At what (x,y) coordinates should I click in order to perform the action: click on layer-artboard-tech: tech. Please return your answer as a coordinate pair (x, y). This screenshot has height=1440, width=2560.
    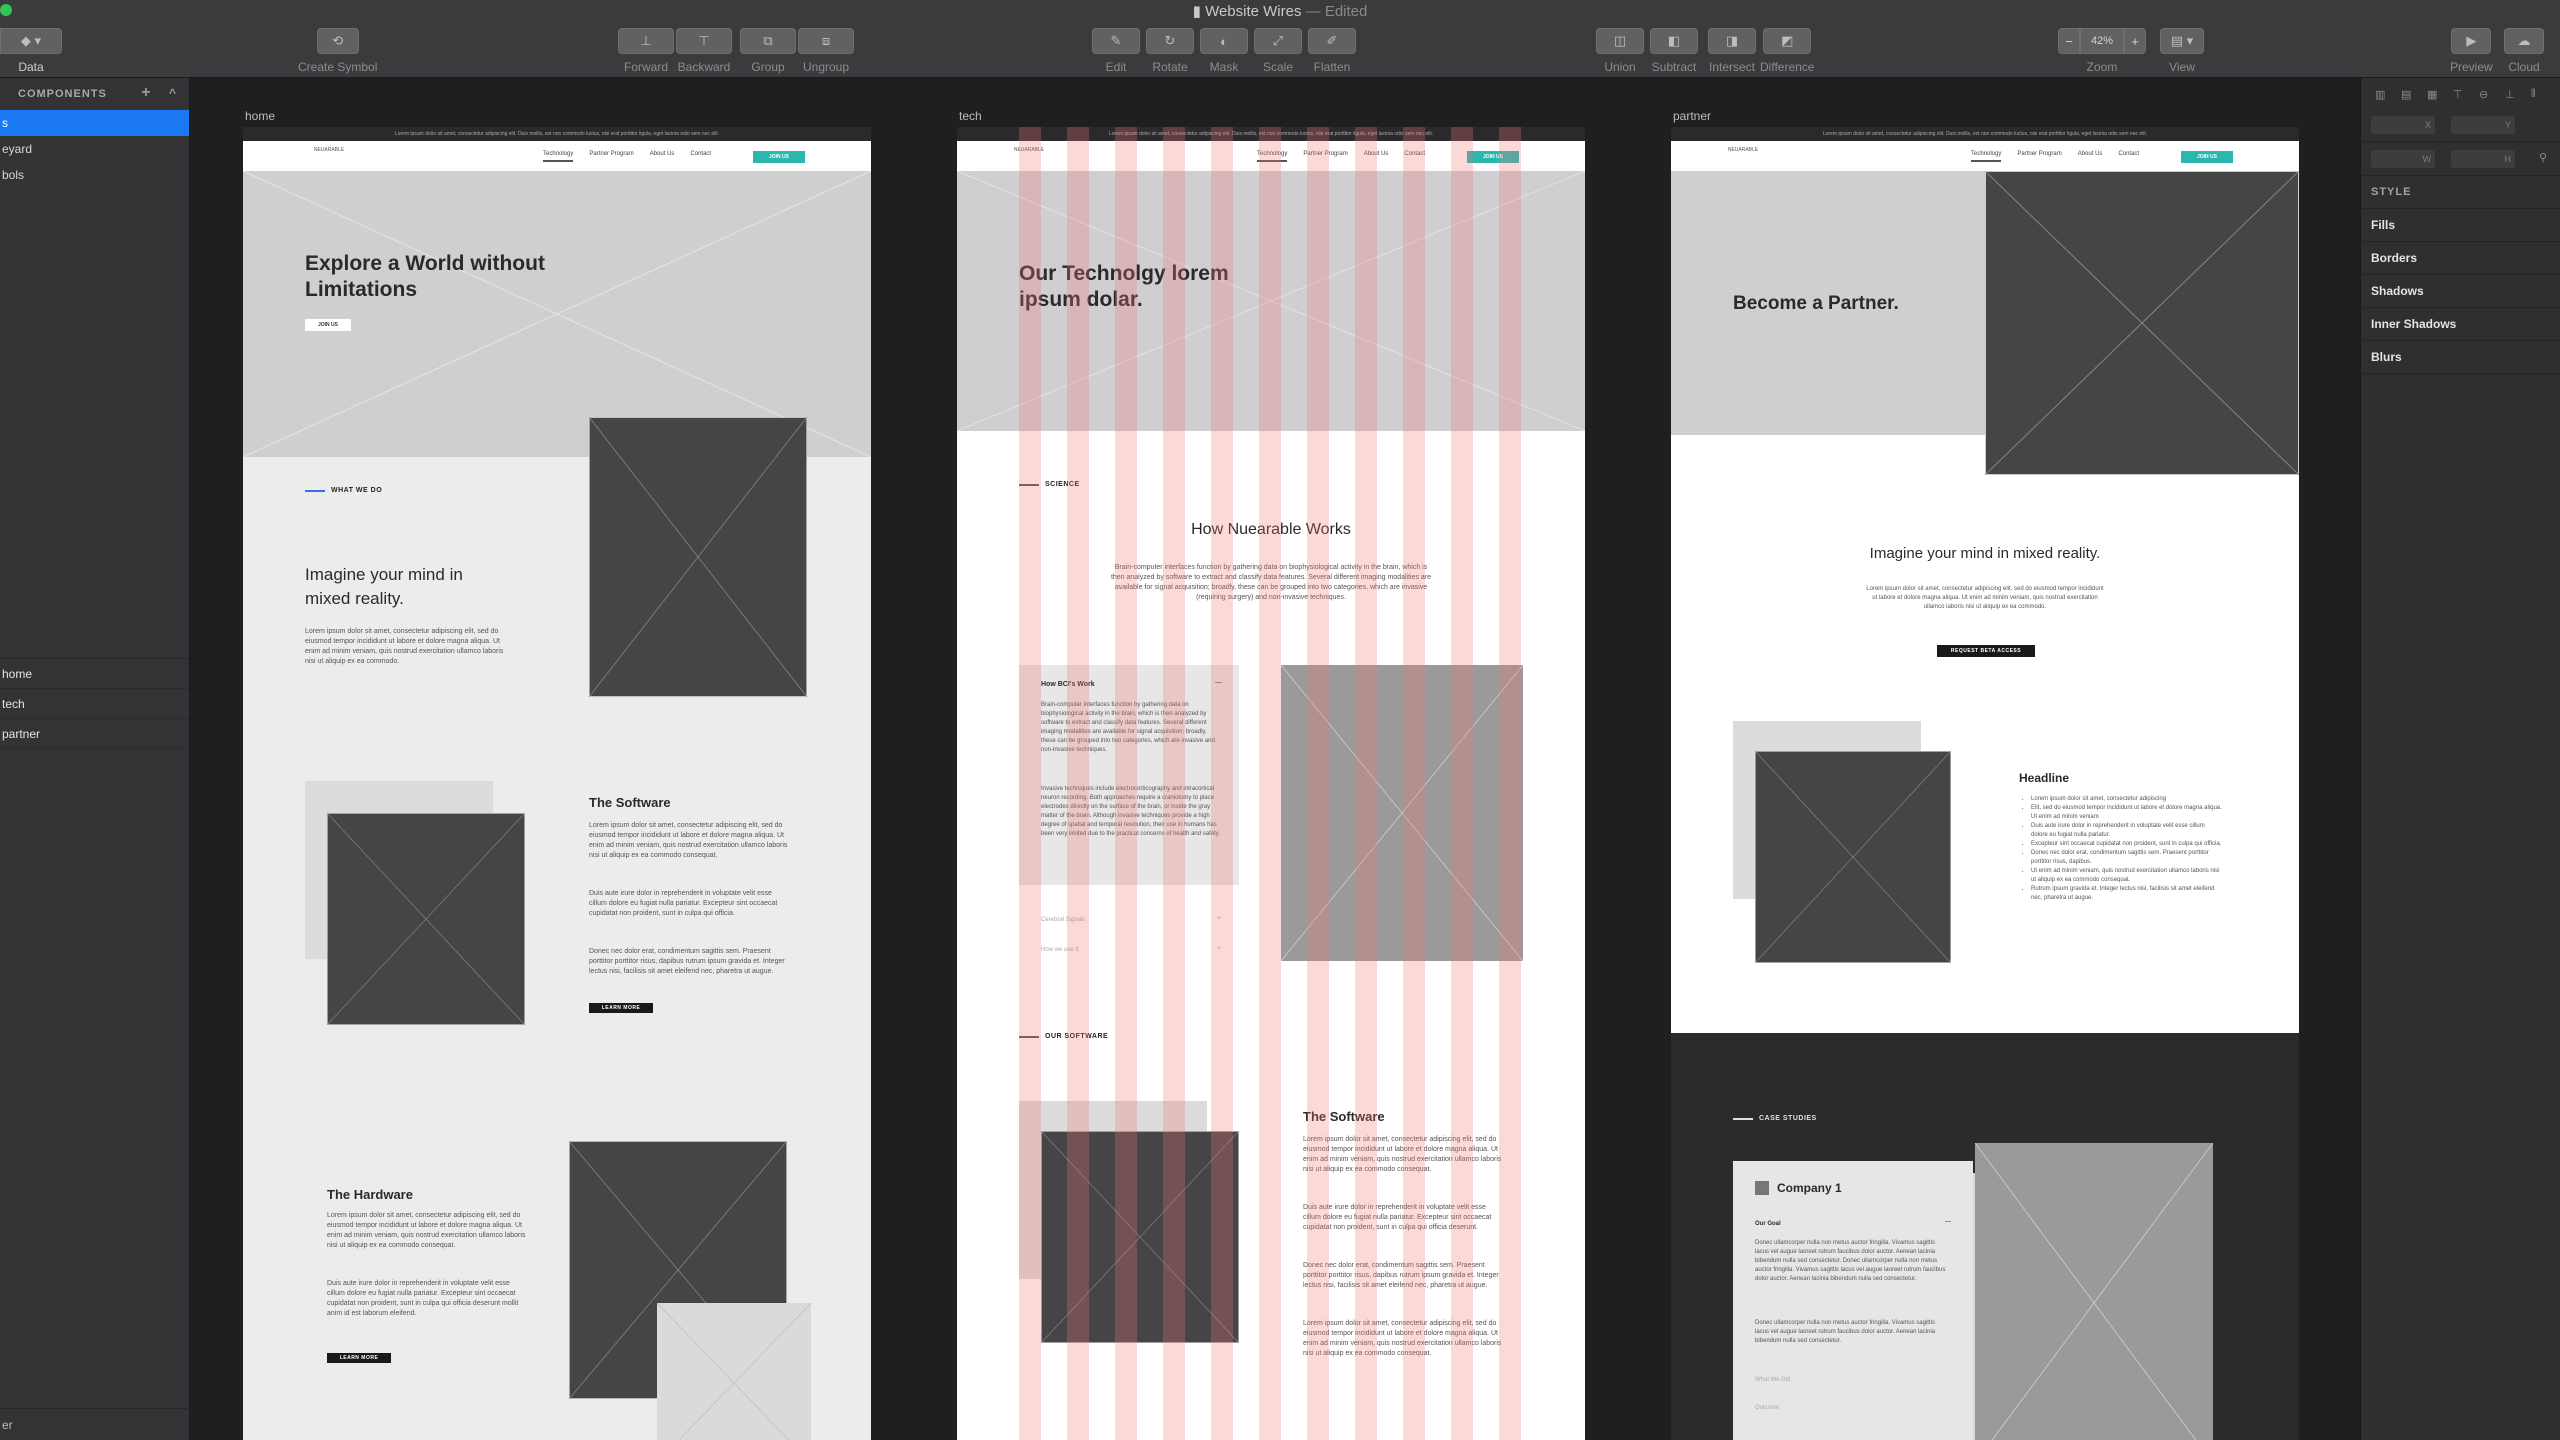
    Looking at the image, I should click on (94, 704).